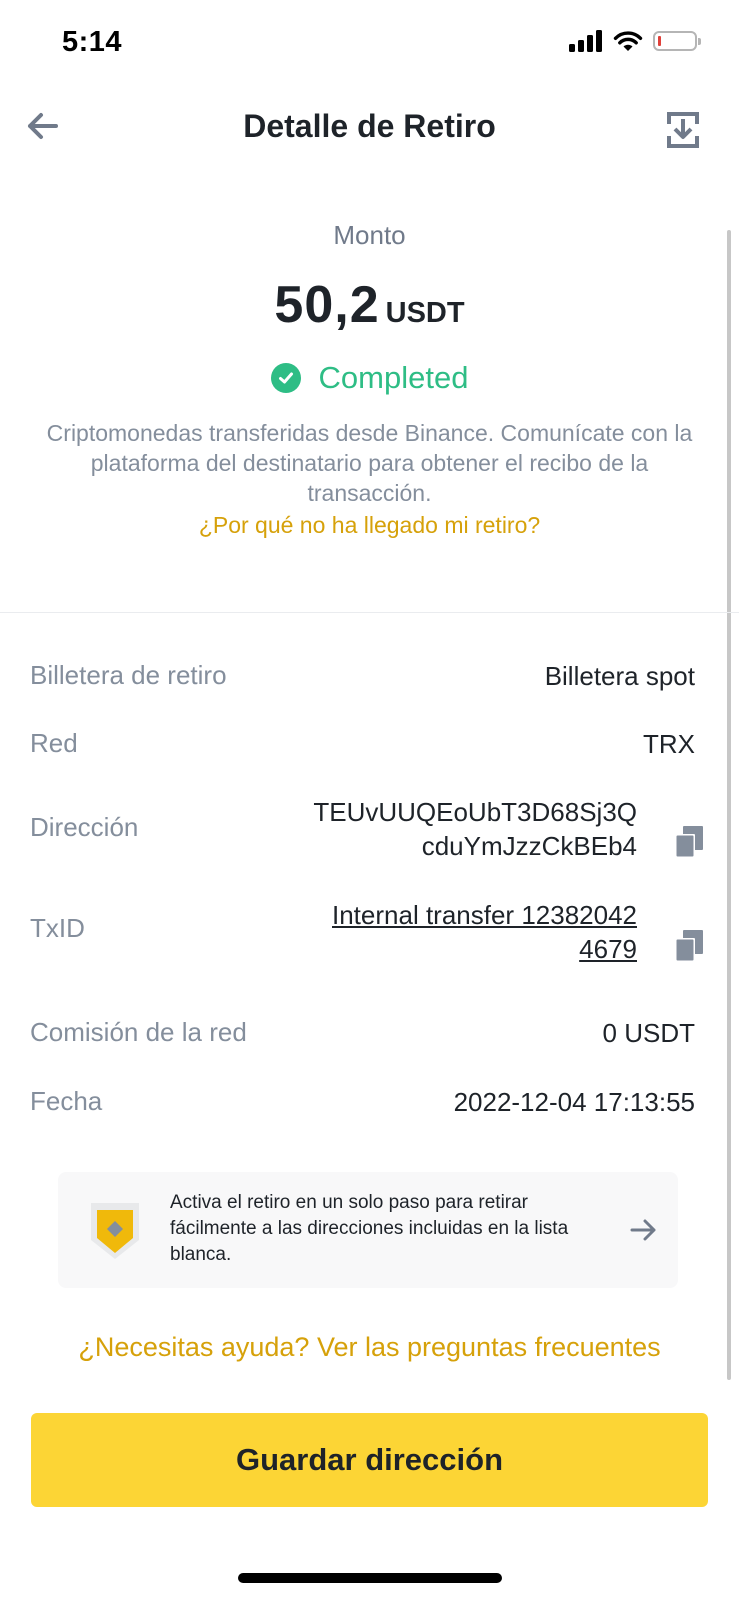  What do you see at coordinates (484, 915) in the screenshot?
I see `txid-line-1: Internal transfer 12382042` at bounding box center [484, 915].